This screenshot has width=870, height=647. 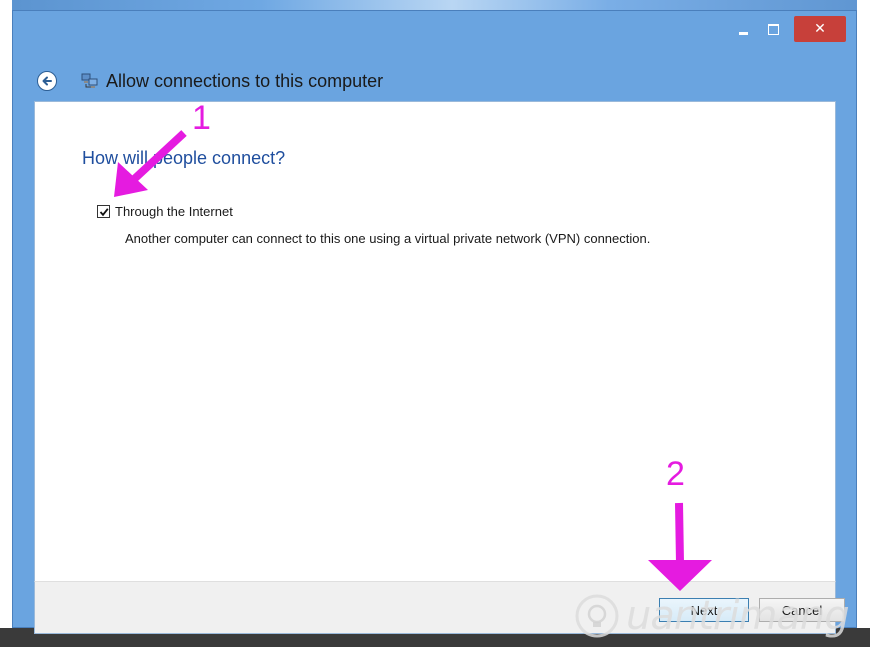 I want to click on option-label: Through the Internet, so click(x=174, y=211).